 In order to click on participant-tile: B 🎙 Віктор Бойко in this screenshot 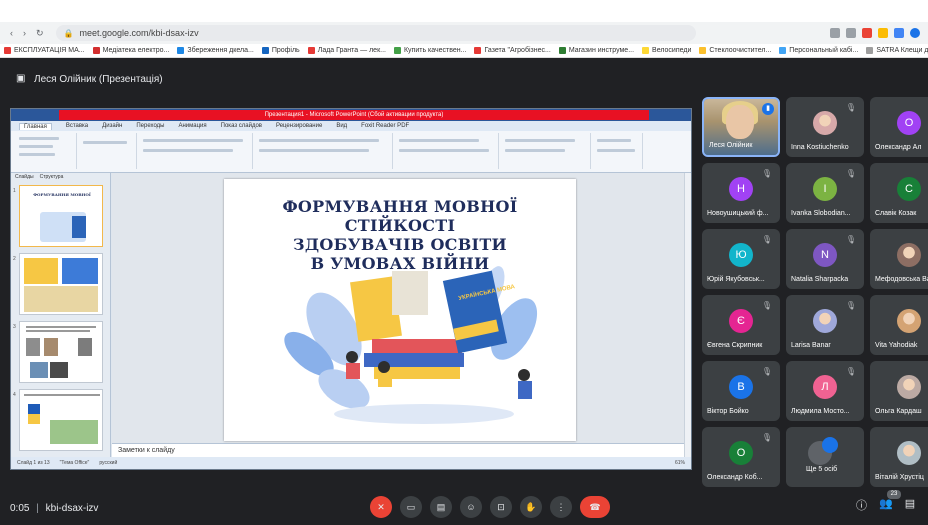, I will do `click(741, 391)`.